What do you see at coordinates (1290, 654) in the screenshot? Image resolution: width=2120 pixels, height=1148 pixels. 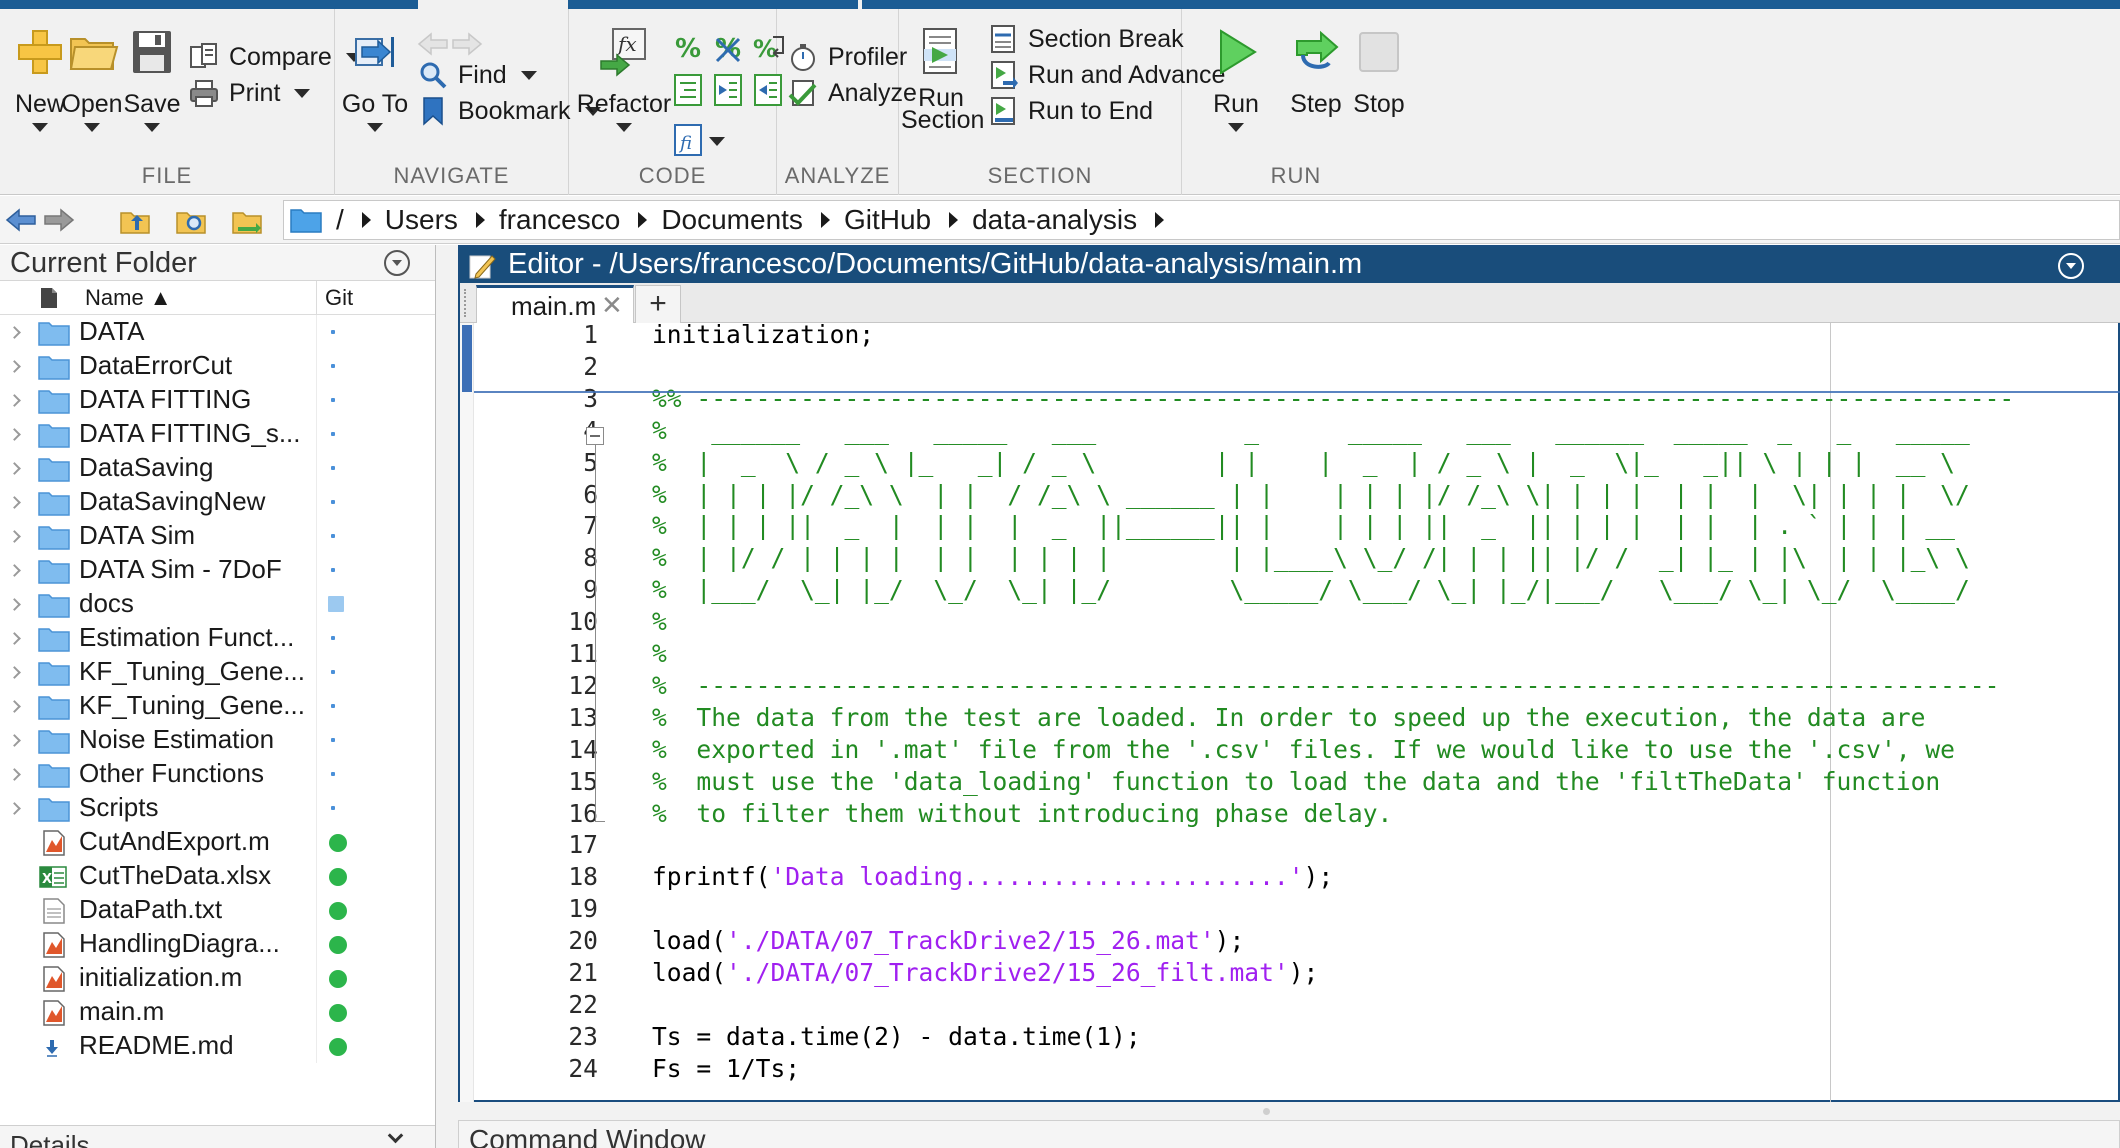 I see `code-line: 11%` at bounding box center [1290, 654].